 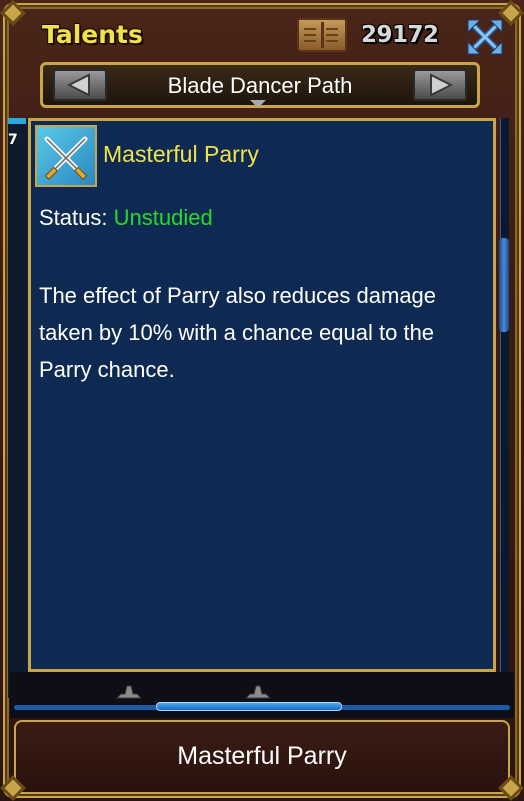 I want to click on selected-talent-label: Masterful Parry, so click(x=262, y=756).